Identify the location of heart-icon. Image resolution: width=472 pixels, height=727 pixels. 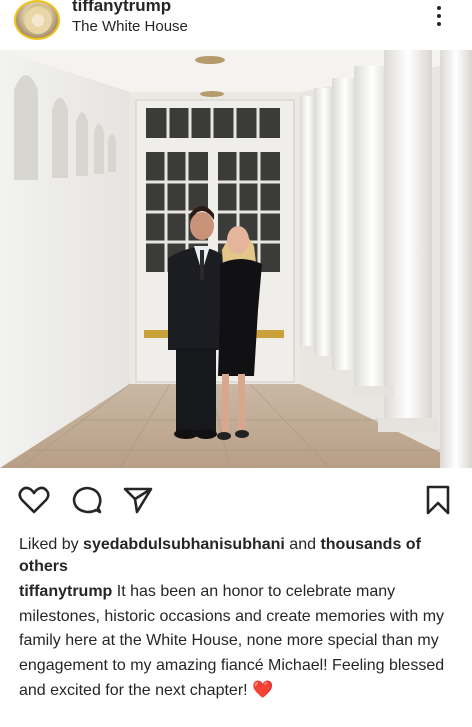
(34, 500).